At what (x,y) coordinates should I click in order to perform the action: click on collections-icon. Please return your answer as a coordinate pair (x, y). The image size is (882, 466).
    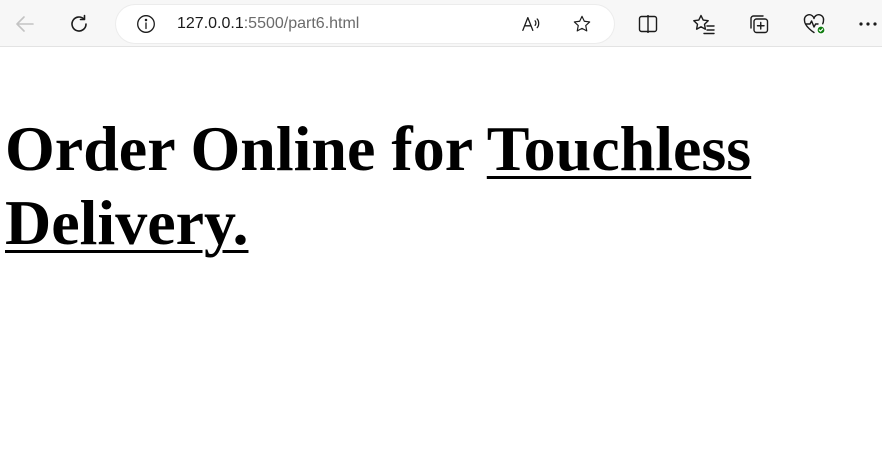
    Looking at the image, I should click on (759, 24).